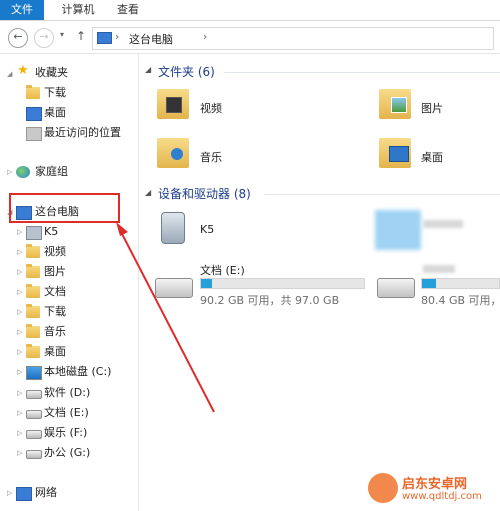 The image size is (500, 511). I want to click on blurred-device-icon, so click(398, 230).